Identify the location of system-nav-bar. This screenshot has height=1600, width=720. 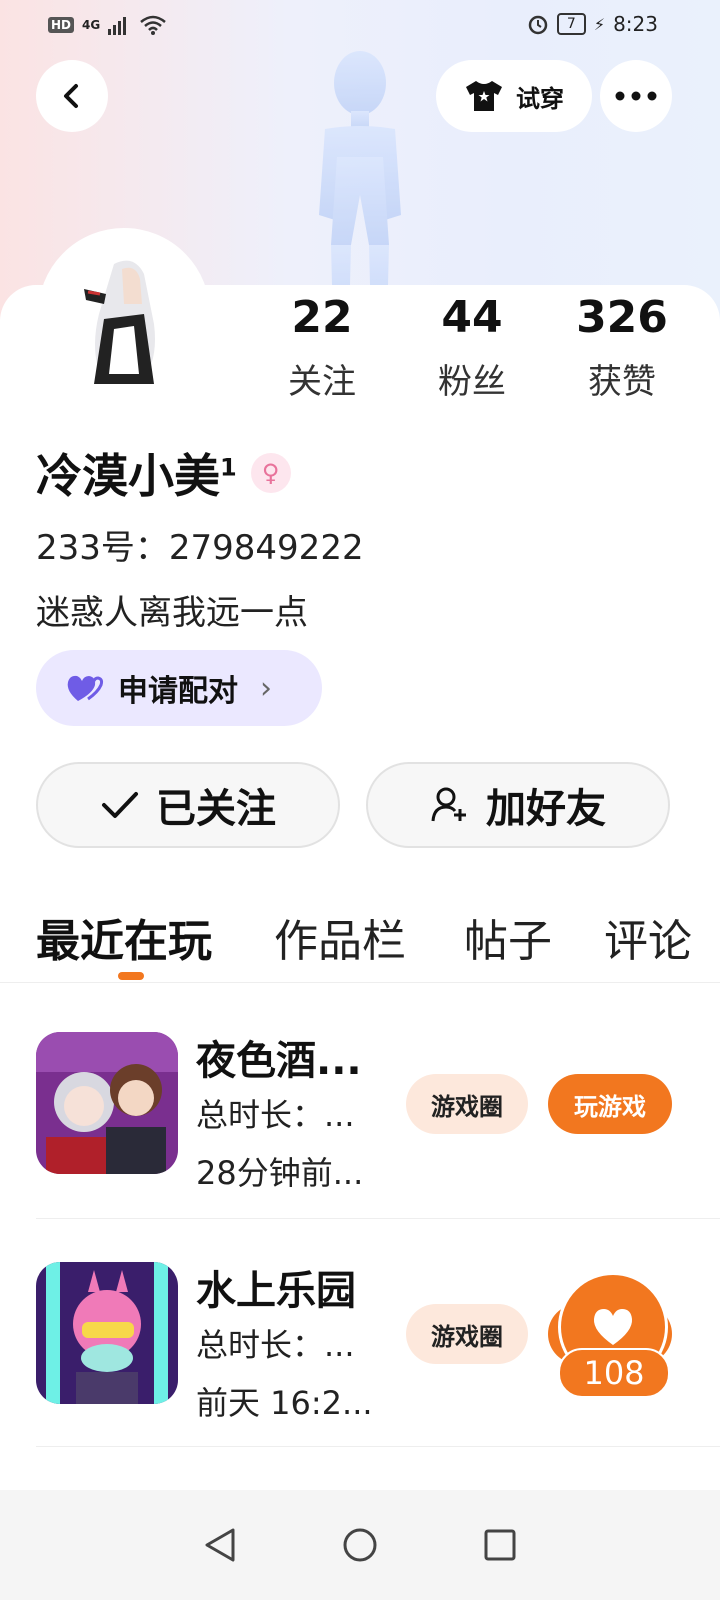
(360, 1545).